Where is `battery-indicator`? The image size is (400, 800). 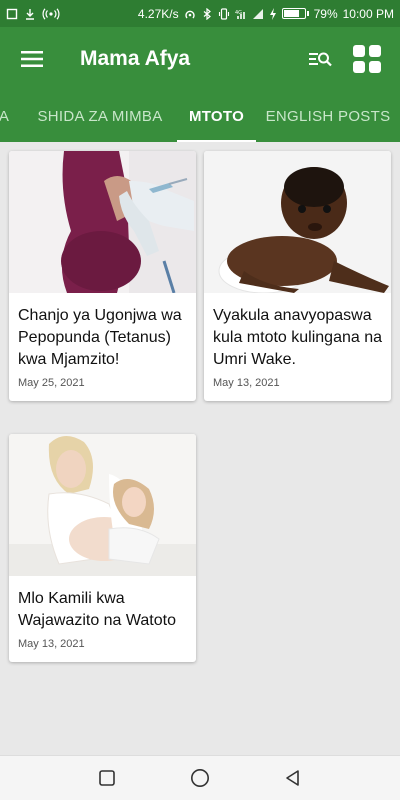
battery-indicator is located at coordinates (295, 13).